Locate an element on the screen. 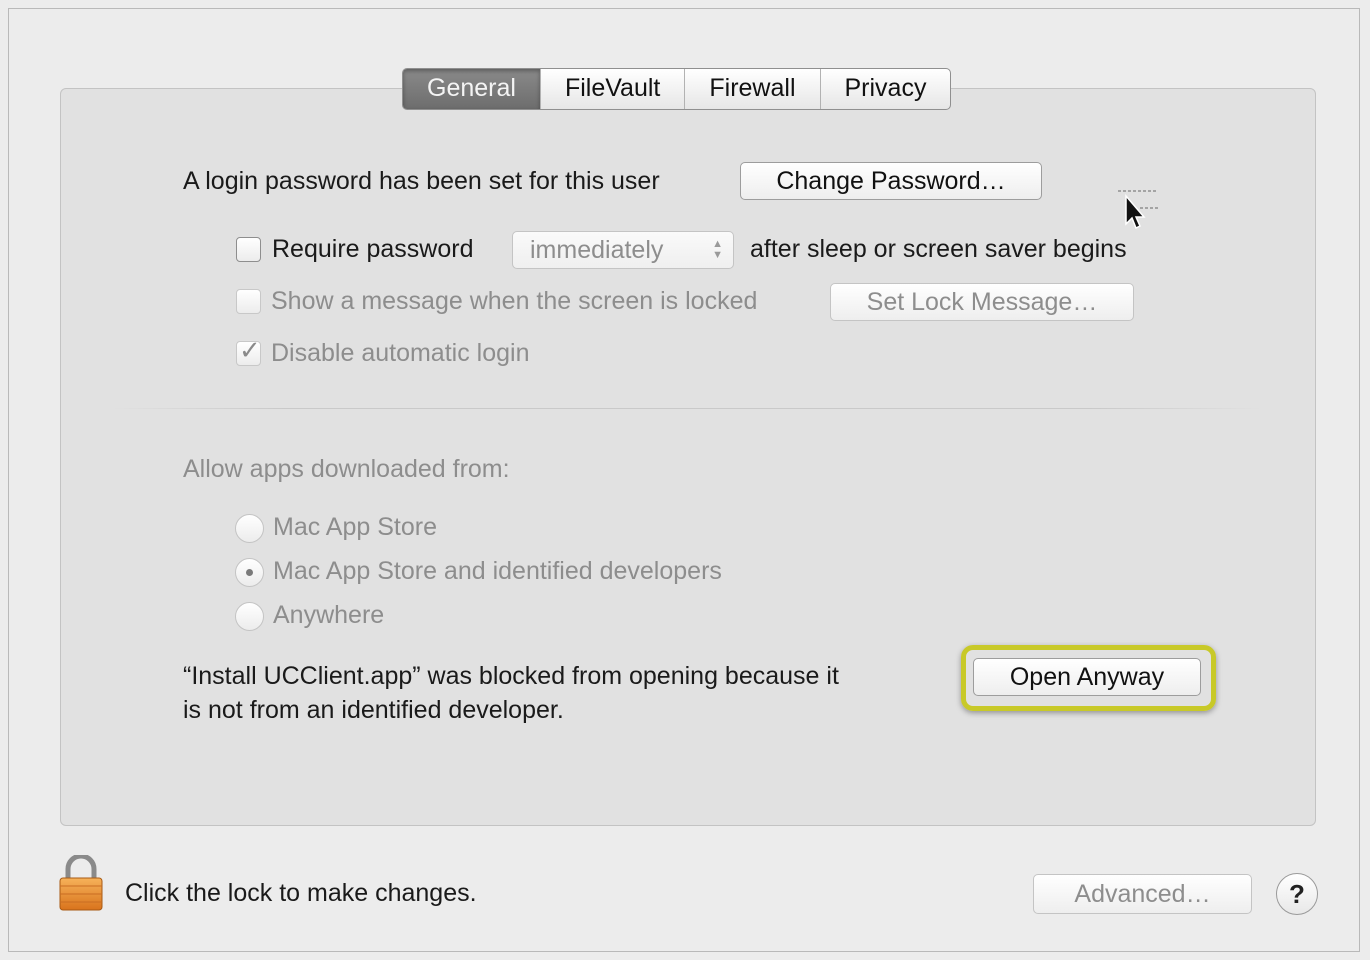  padlock-icon is located at coordinates (81, 884).